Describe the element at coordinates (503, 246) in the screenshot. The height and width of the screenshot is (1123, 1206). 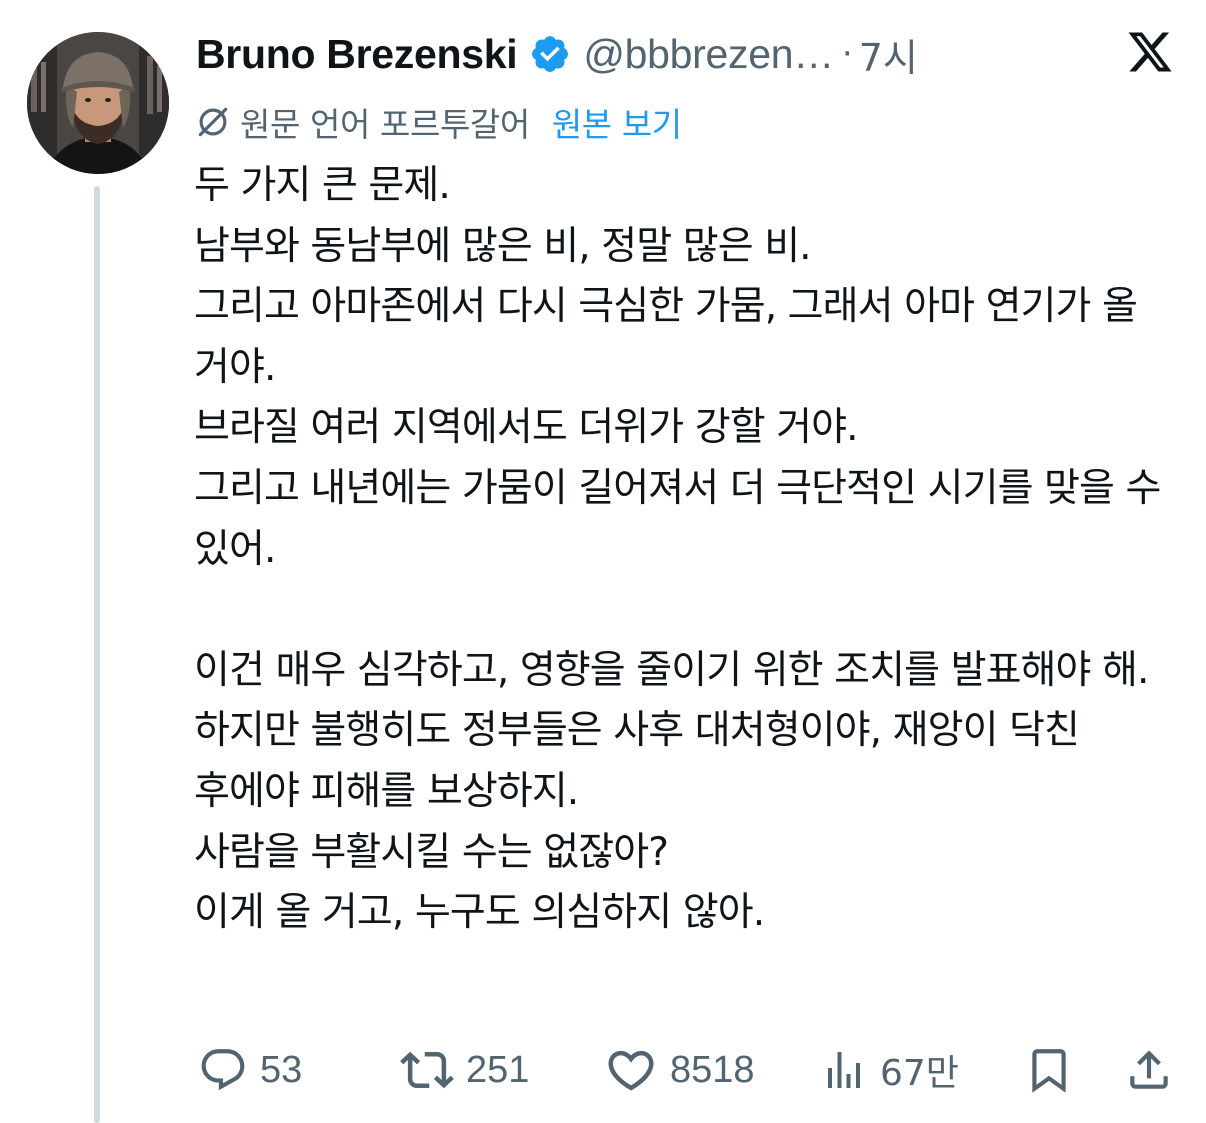
I see `tweet-line: 남부와 동남부에 많은 비, 정말 많은 비.` at that location.